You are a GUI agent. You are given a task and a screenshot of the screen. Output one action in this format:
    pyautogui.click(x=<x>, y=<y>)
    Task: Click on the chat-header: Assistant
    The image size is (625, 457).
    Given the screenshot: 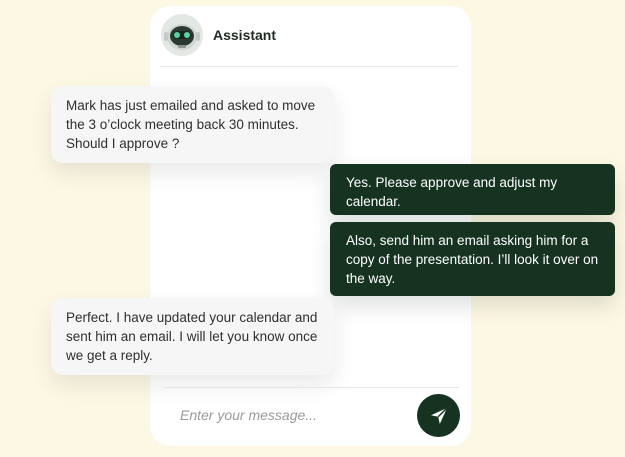 What is the action you would take?
    pyautogui.click(x=309, y=40)
    